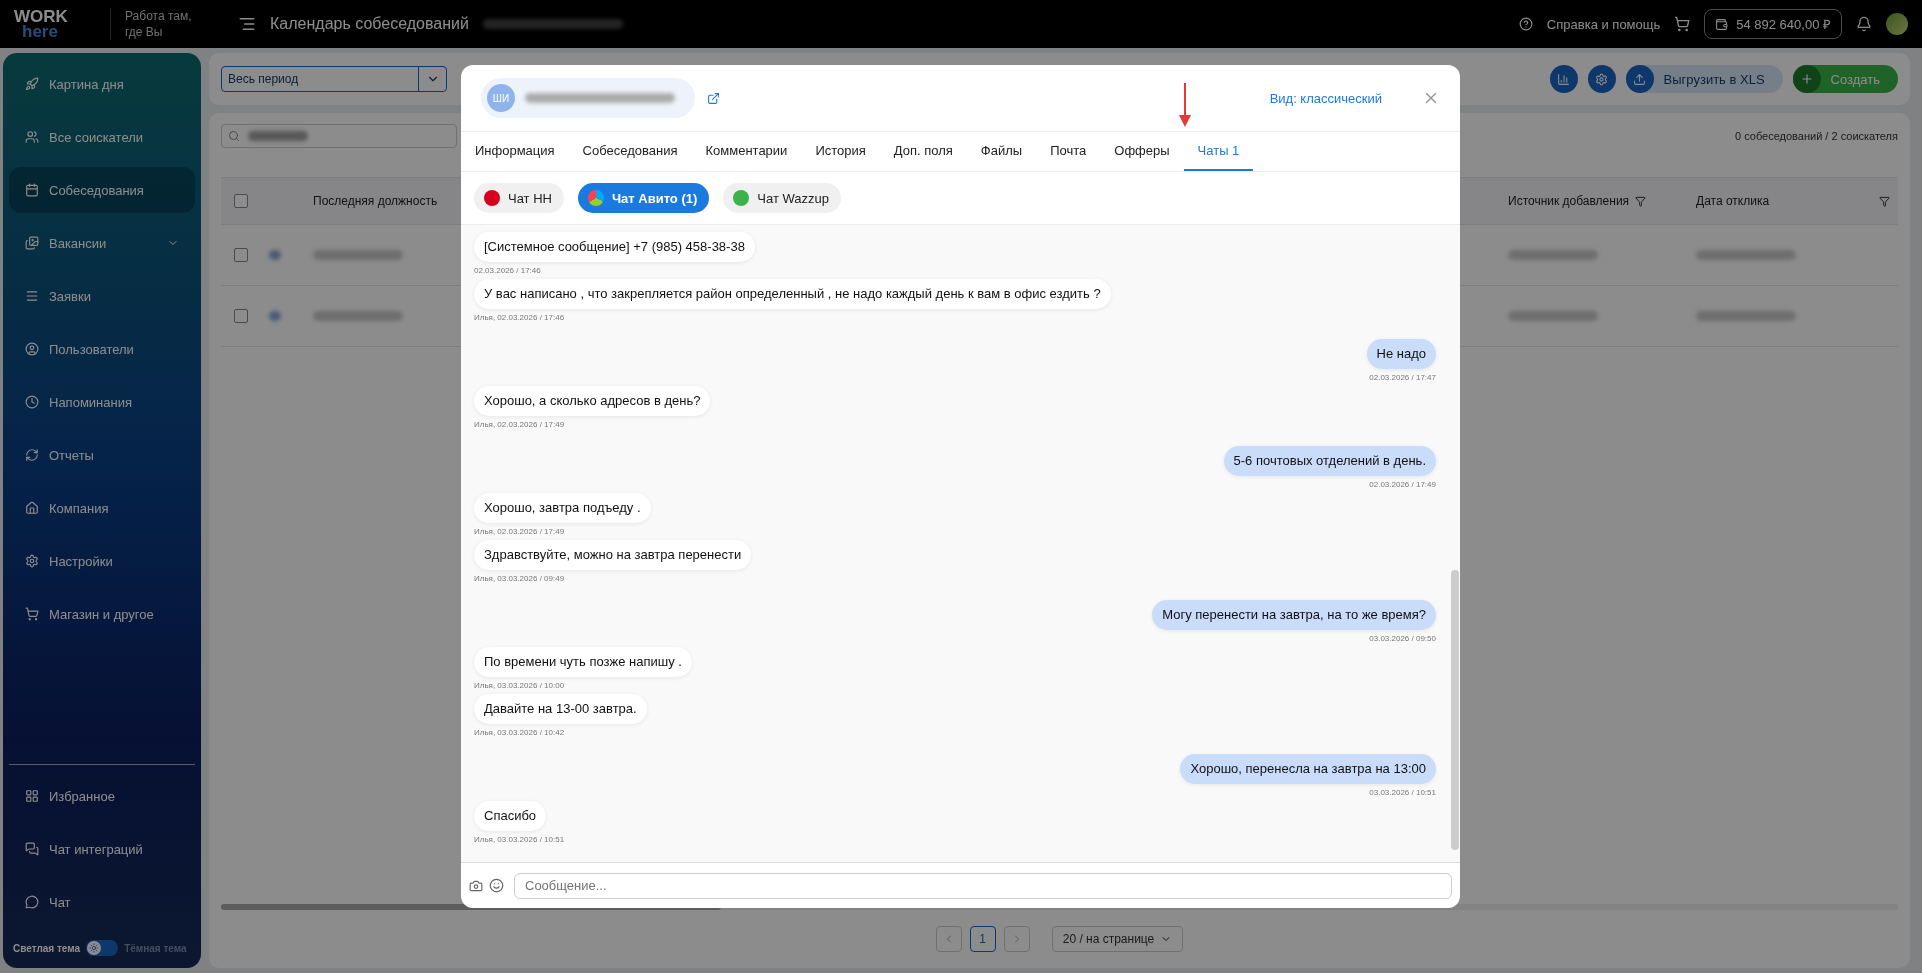 The width and height of the screenshot is (1922, 973). What do you see at coordinates (1682, 24) in the screenshot?
I see `cart-icon` at bounding box center [1682, 24].